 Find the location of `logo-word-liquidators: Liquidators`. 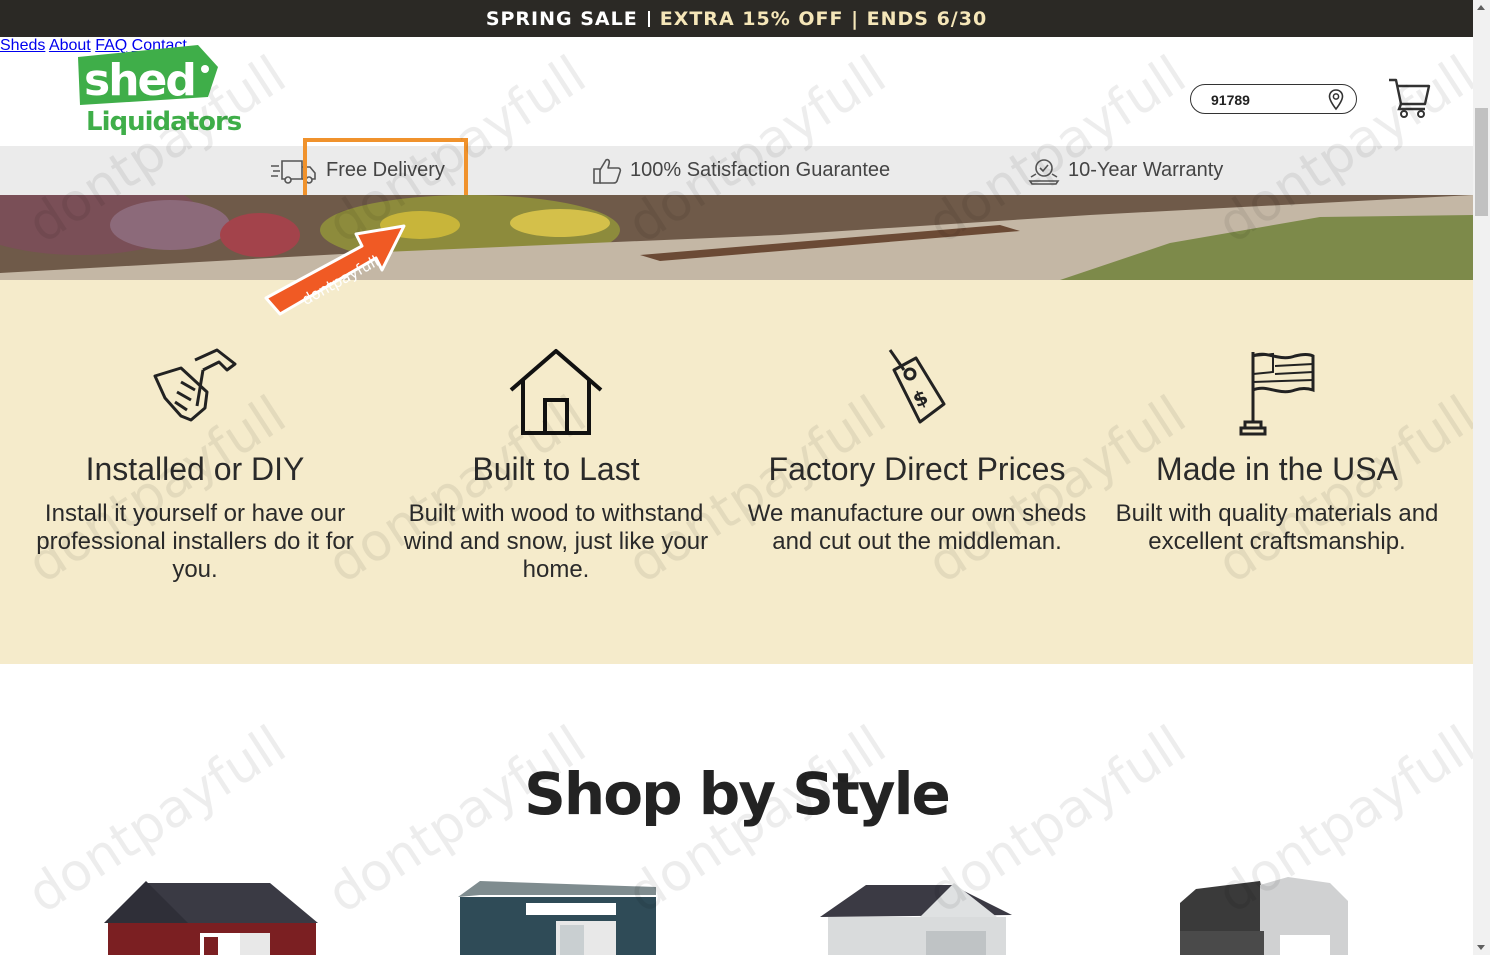

logo-word-liquidators: Liquidators is located at coordinates (164, 121).